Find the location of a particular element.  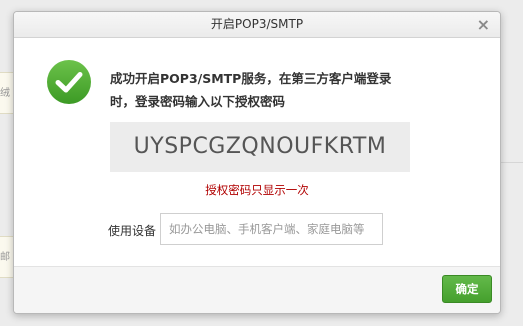

background-strip-text: 邮 is located at coordinates (5, 257).